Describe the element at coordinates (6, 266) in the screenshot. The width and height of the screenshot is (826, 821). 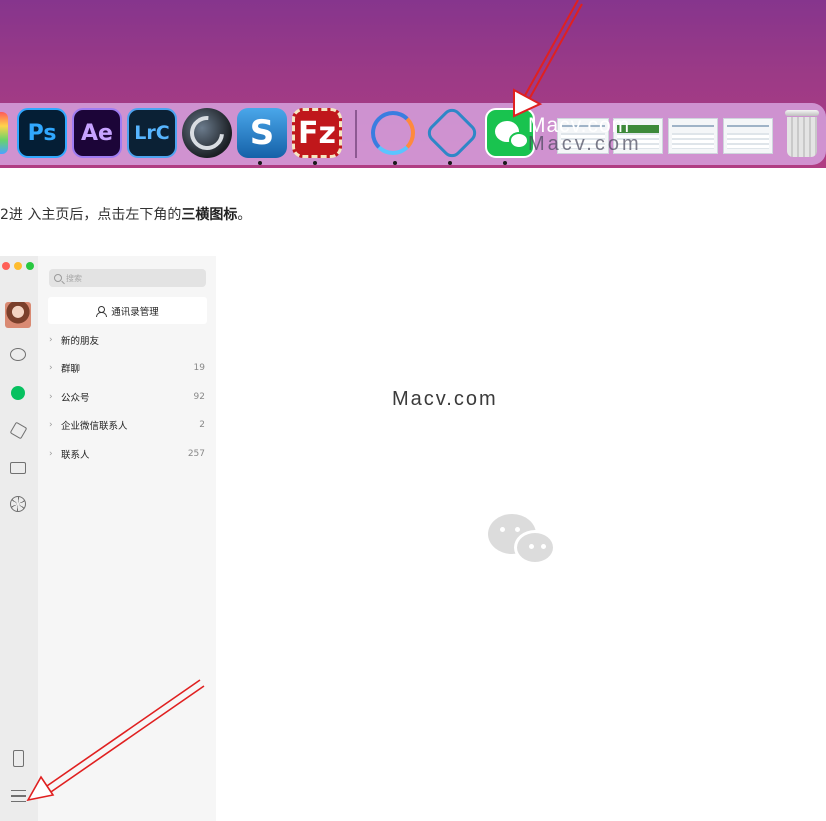
I see `close-window-button` at that location.